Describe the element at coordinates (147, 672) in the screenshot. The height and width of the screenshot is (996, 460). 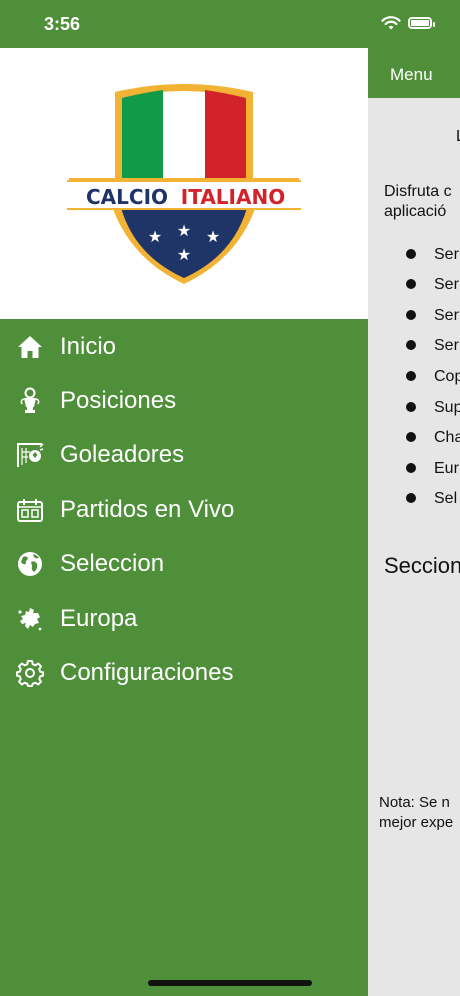
I see `menu-item-label: Configuraciones` at that location.